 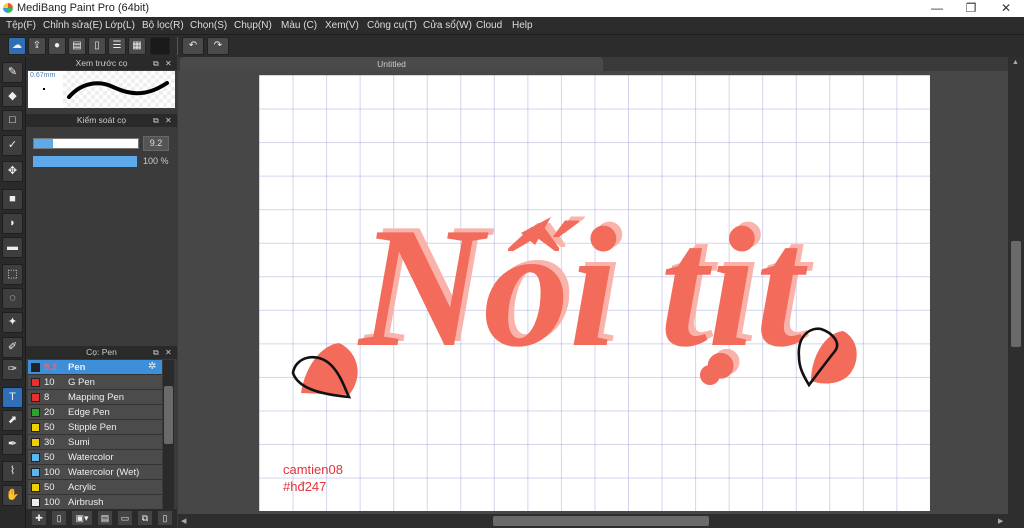 What do you see at coordinates (105, 518) in the screenshot?
I see `brush-settings-icon: ▤` at bounding box center [105, 518].